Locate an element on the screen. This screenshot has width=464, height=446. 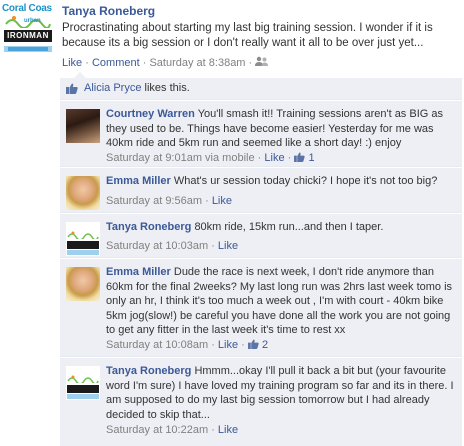
logo-tagline is located at coordinates (28, 49).